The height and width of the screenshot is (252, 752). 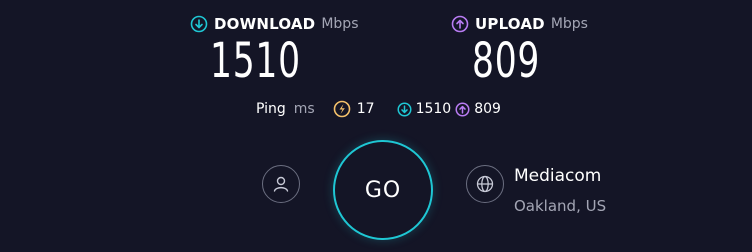 What do you see at coordinates (365, 109) in the screenshot?
I see `ping-idle-value: 17` at bounding box center [365, 109].